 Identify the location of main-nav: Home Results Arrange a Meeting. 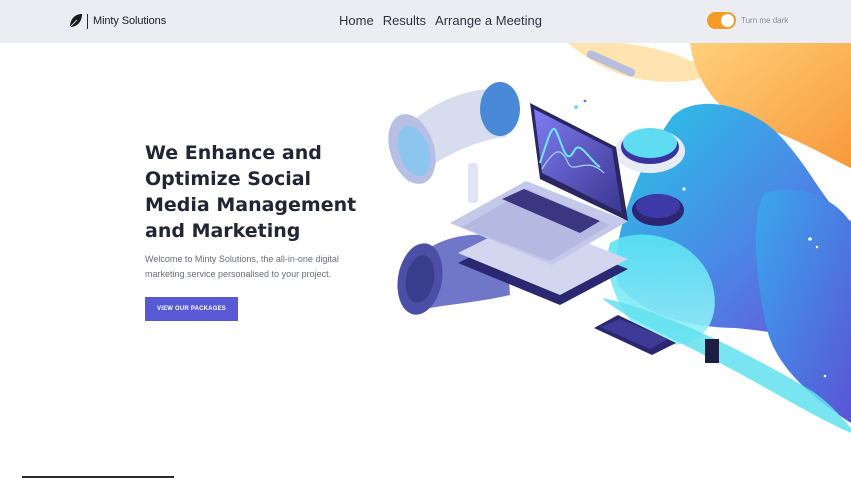
(440, 20).